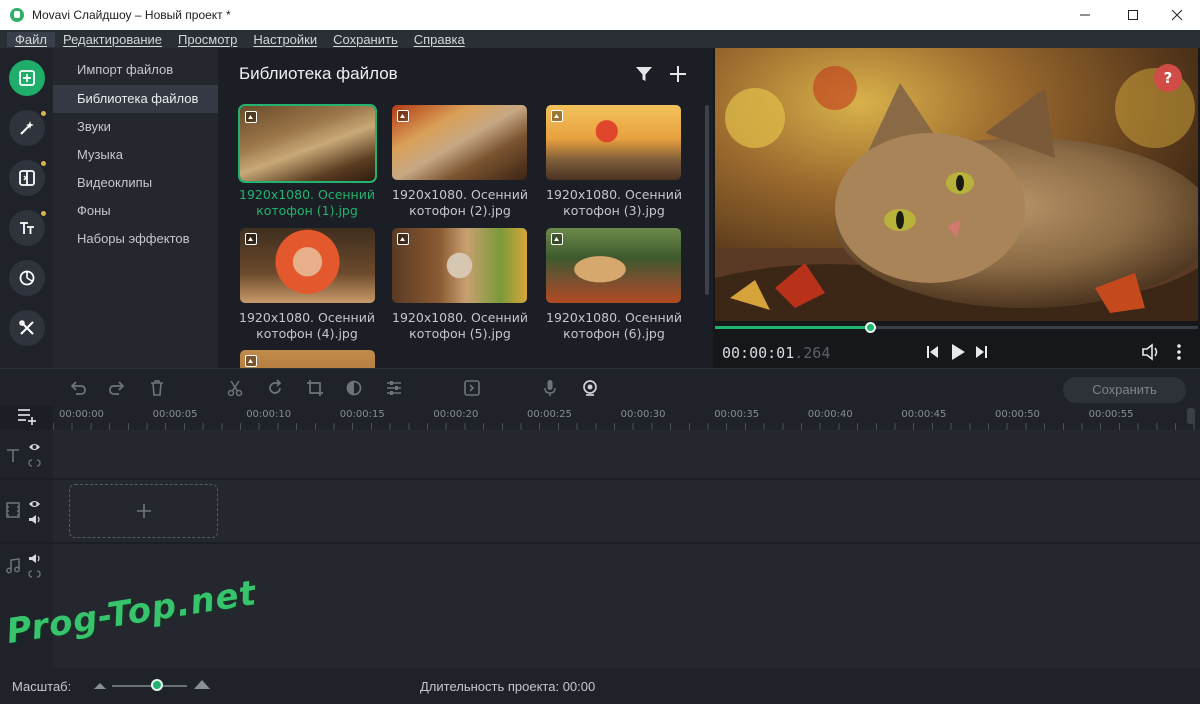 The height and width of the screenshot is (704, 1200). I want to click on transitions-tool-button, so click(27, 178).